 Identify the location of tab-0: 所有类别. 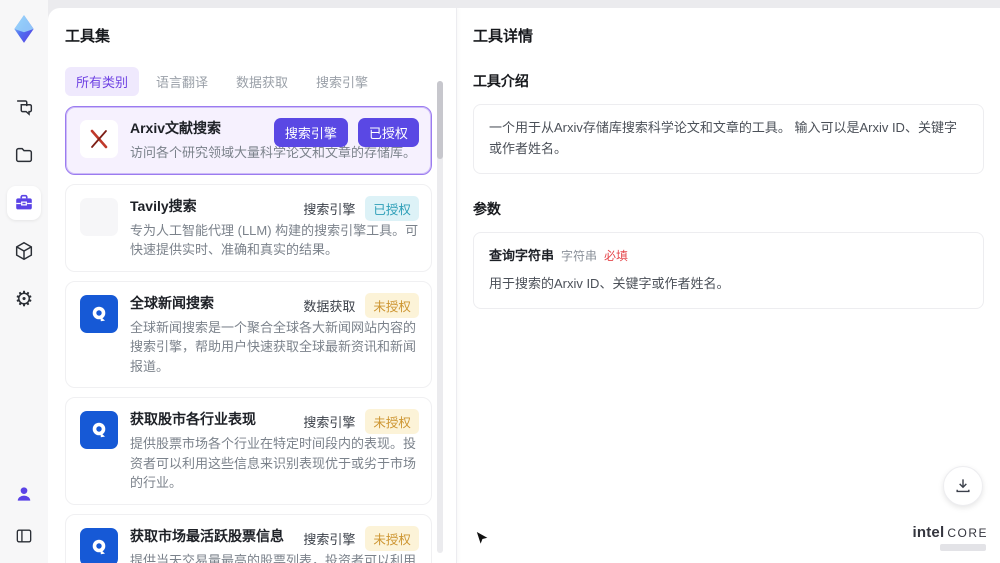
(102, 81).